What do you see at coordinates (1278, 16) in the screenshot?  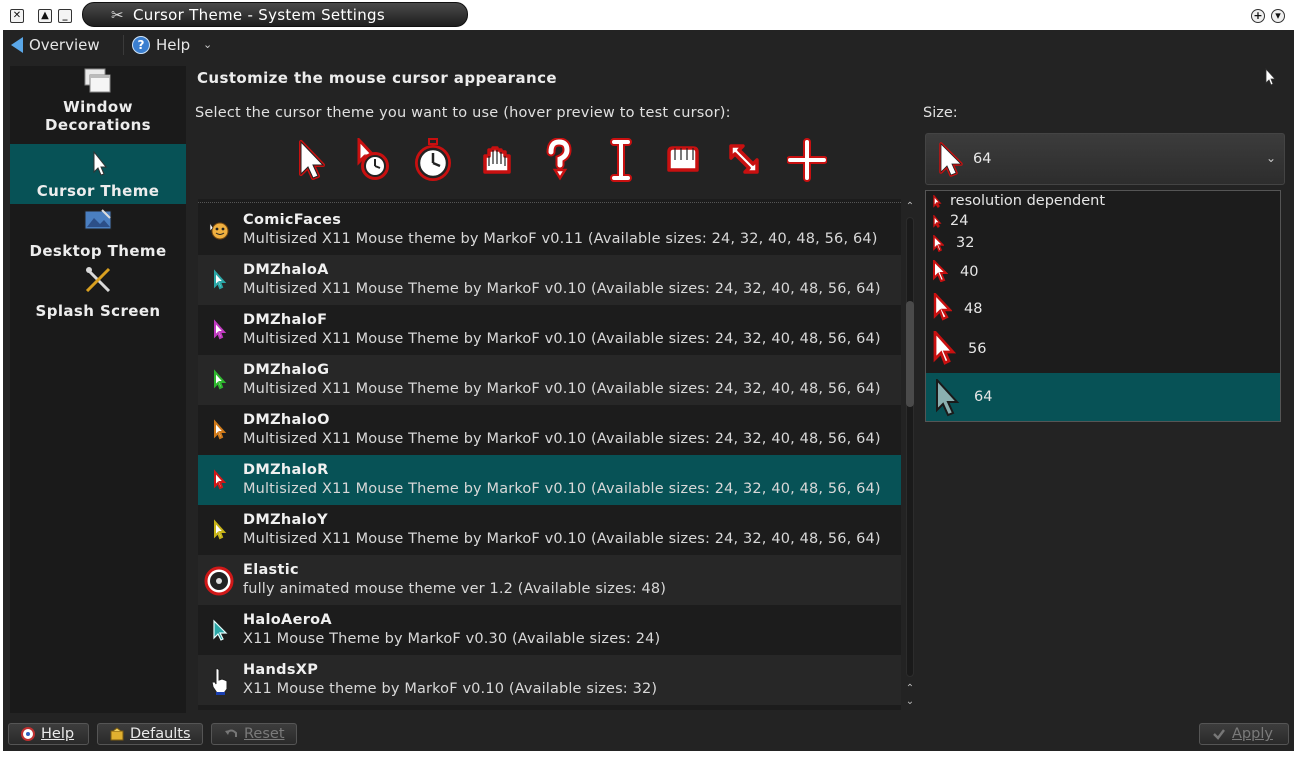 I see `window-menu-icon: ▾` at bounding box center [1278, 16].